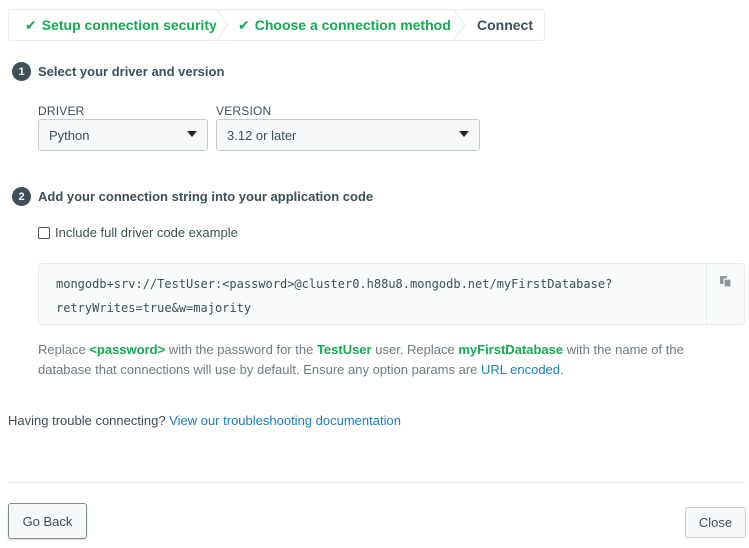  I want to click on full-driver-example-checkbox, so click(44, 232).